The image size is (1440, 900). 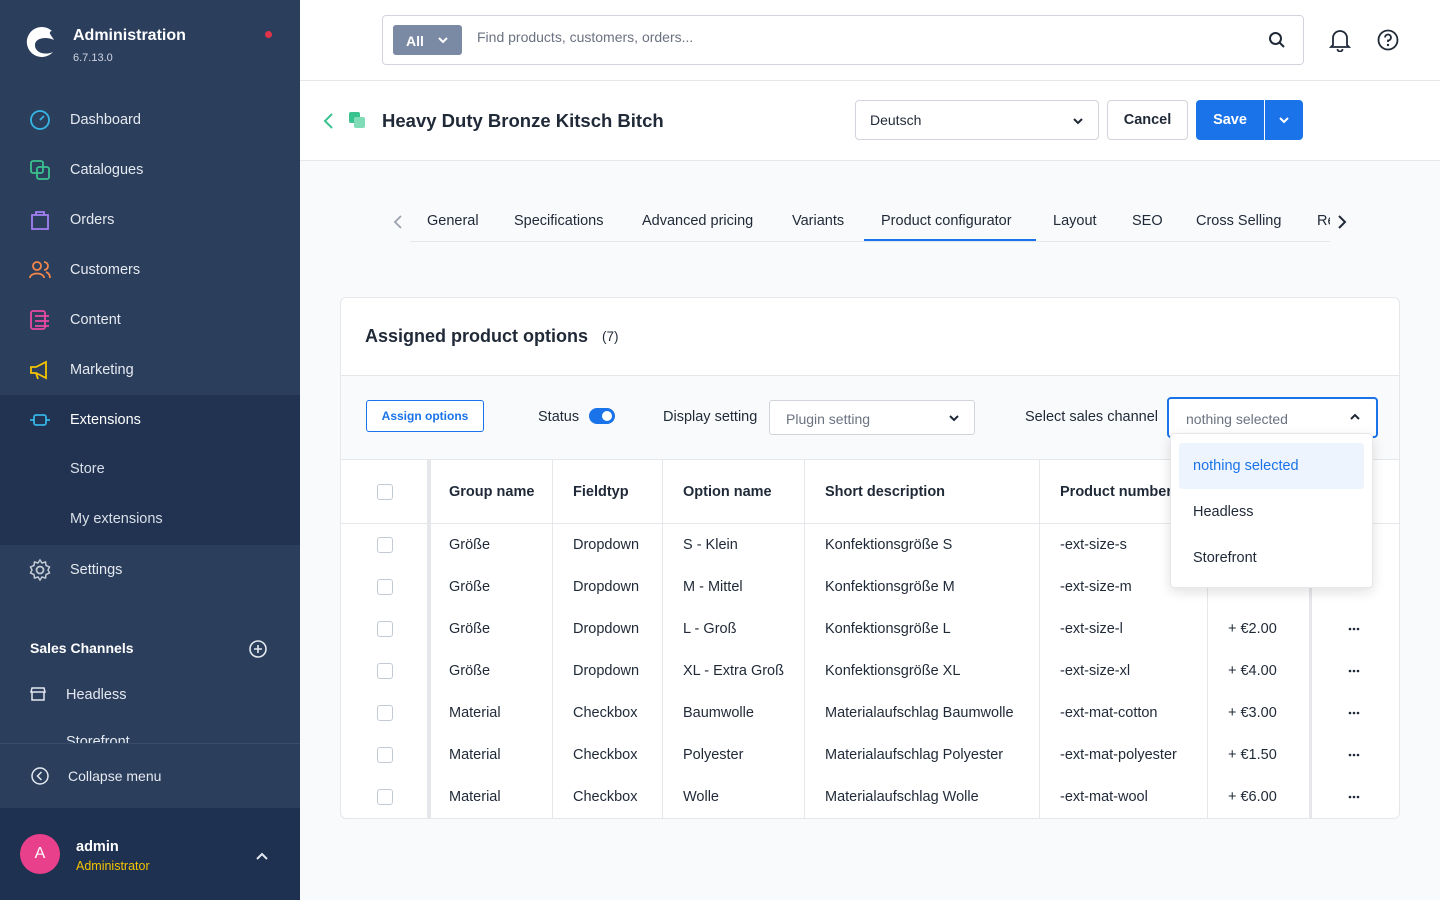 What do you see at coordinates (1277, 40) in the screenshot?
I see `search-icon` at bounding box center [1277, 40].